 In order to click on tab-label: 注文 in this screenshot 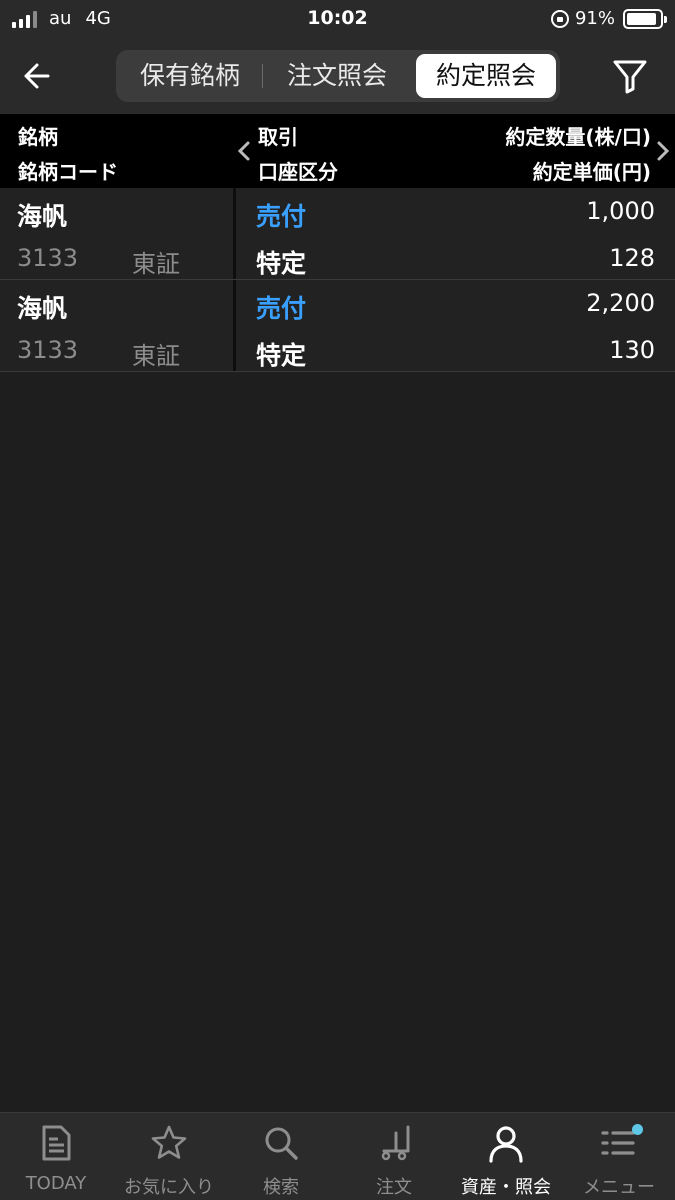, I will do `click(394, 1187)`.